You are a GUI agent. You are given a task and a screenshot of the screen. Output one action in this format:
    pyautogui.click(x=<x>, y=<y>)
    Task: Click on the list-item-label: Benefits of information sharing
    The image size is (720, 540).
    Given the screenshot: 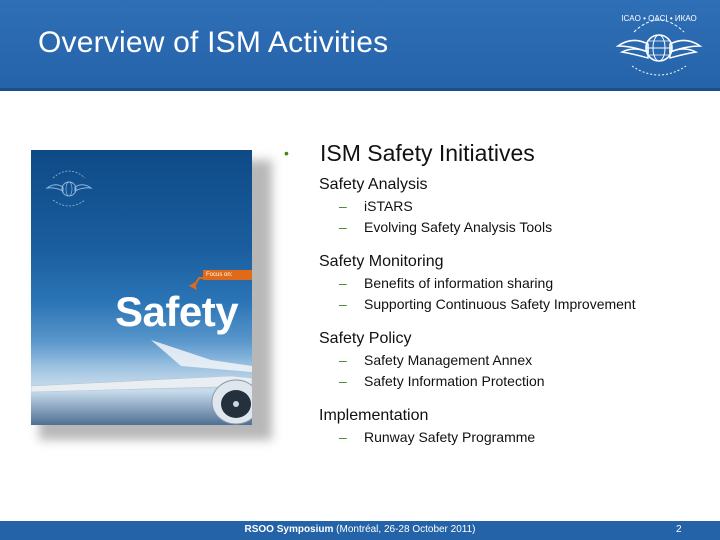 What is the action you would take?
    pyautogui.click(x=459, y=283)
    